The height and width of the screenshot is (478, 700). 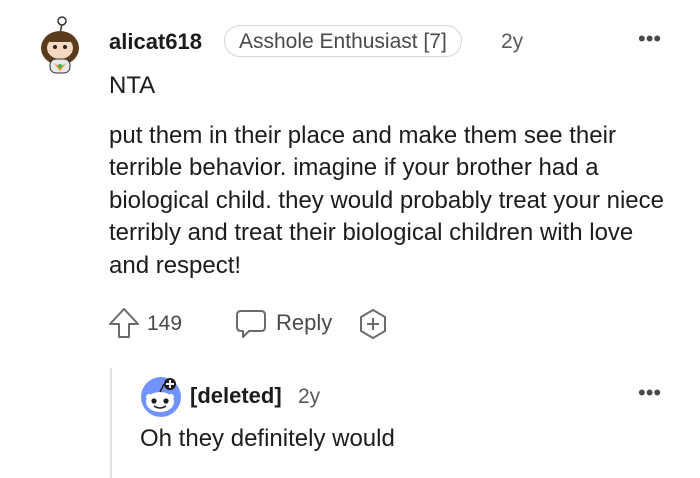 What do you see at coordinates (132, 85) in the screenshot?
I see `comment-verdict: NTA` at bounding box center [132, 85].